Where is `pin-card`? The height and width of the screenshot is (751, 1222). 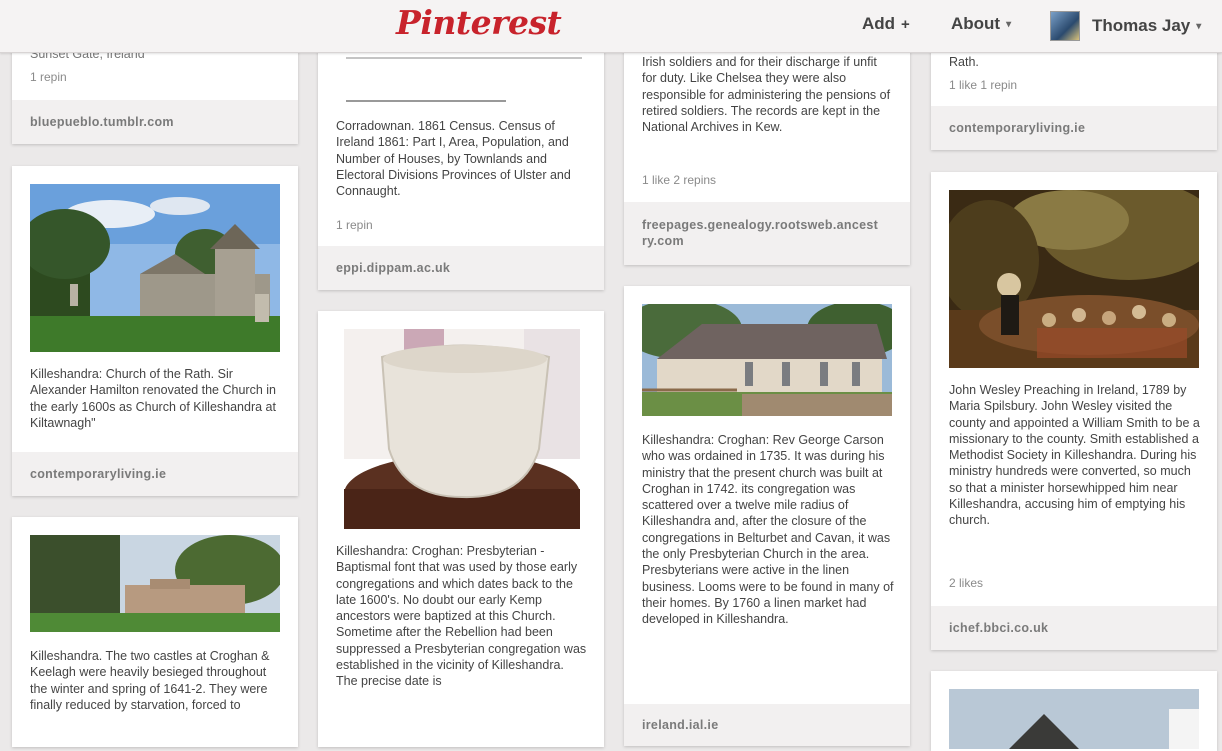
pin-card is located at coordinates (1074, 711).